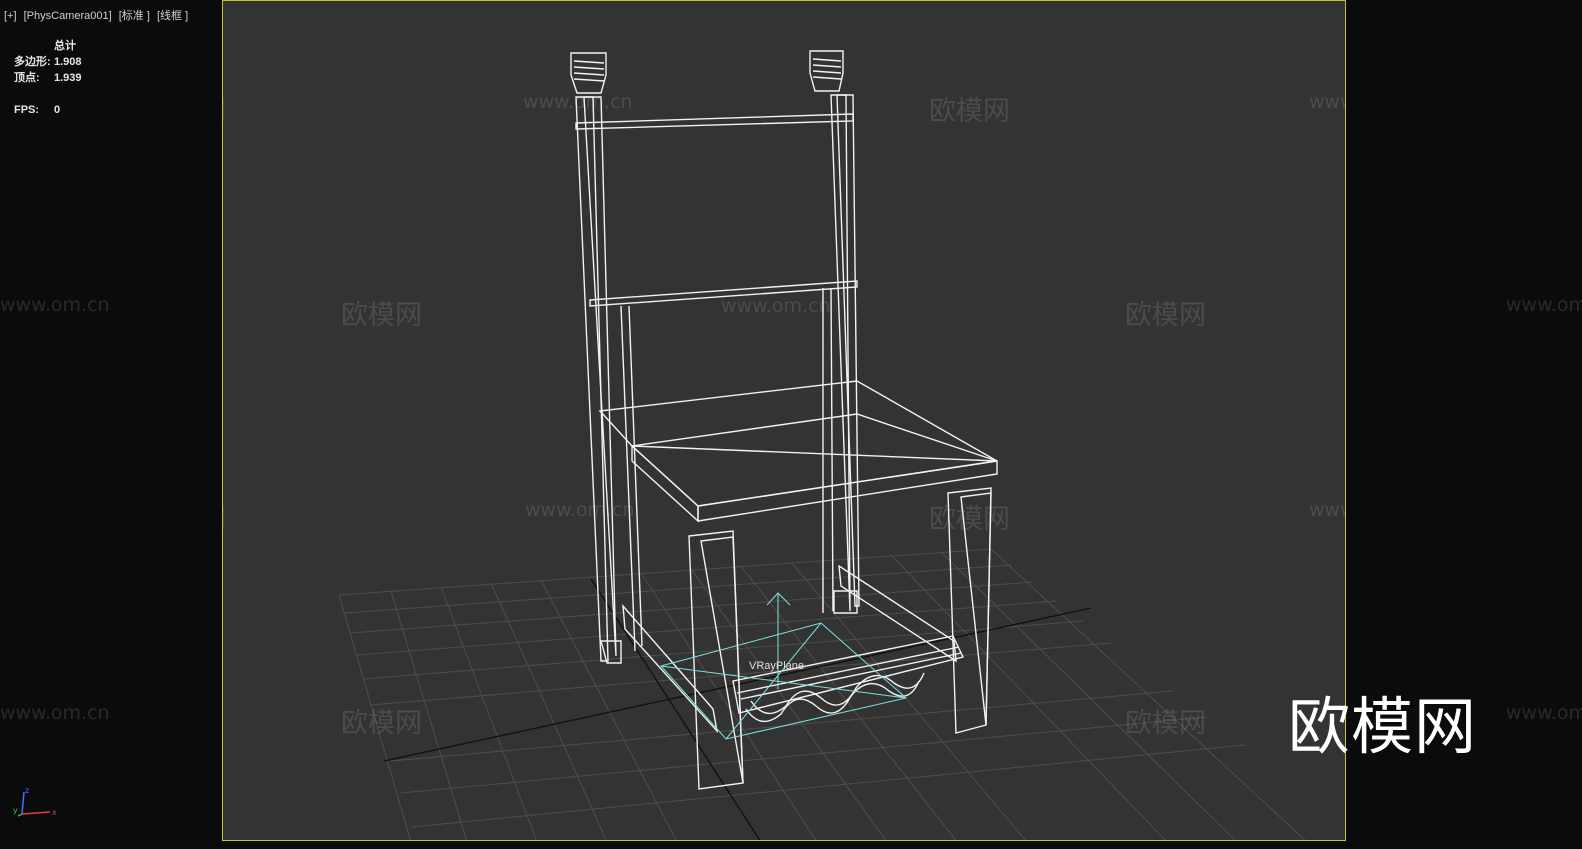 The image size is (1582, 849). Describe the element at coordinates (68, 62) in the screenshot. I see `polygons-value: 1.908` at that location.